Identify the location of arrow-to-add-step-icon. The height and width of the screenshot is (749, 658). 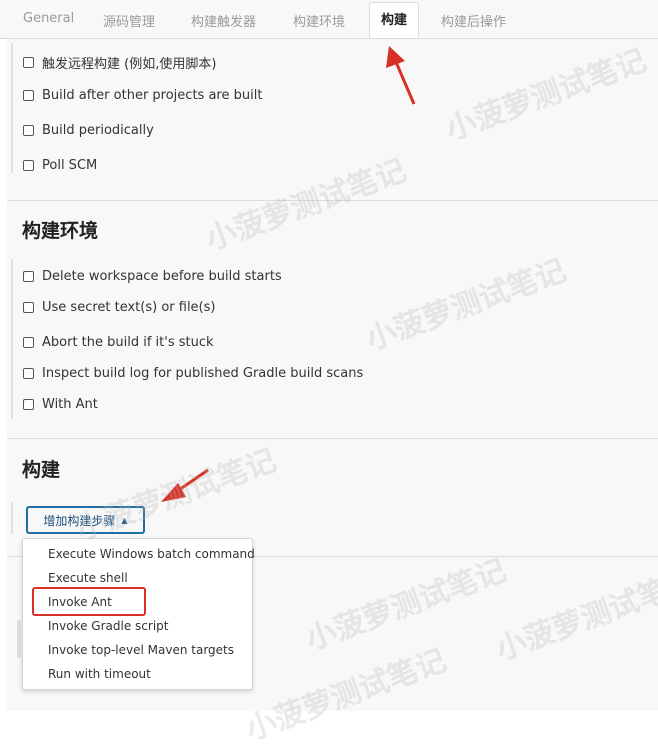
(185, 485).